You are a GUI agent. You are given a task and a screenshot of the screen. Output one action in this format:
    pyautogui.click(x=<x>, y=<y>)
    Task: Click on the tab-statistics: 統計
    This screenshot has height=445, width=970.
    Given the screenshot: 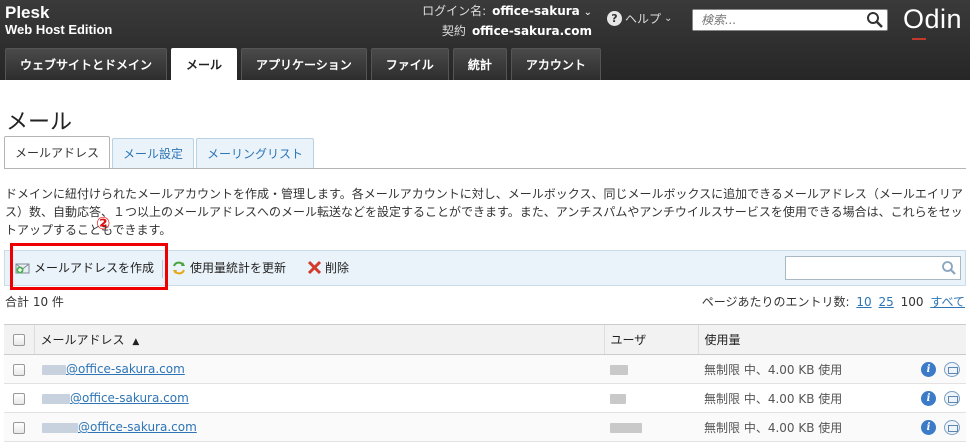 What is the action you would take?
    pyautogui.click(x=479, y=64)
    